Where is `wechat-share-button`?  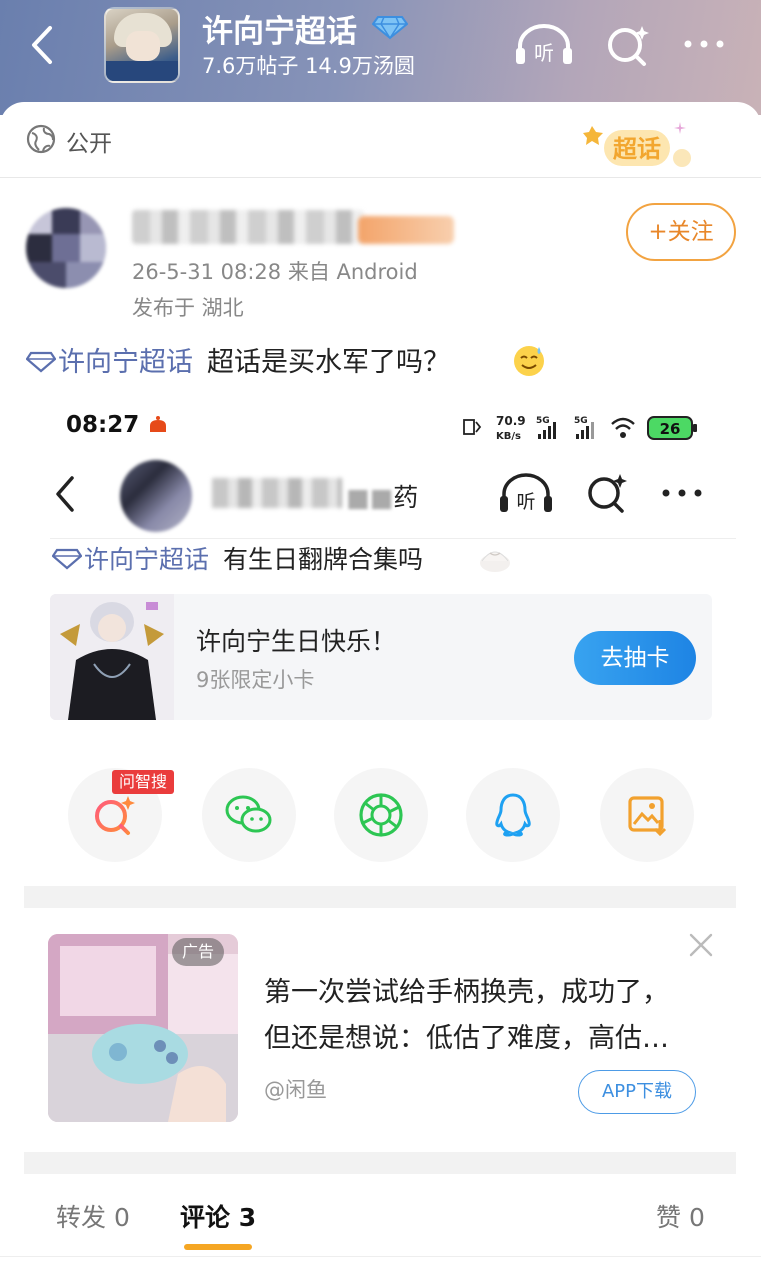 wechat-share-button is located at coordinates (249, 815).